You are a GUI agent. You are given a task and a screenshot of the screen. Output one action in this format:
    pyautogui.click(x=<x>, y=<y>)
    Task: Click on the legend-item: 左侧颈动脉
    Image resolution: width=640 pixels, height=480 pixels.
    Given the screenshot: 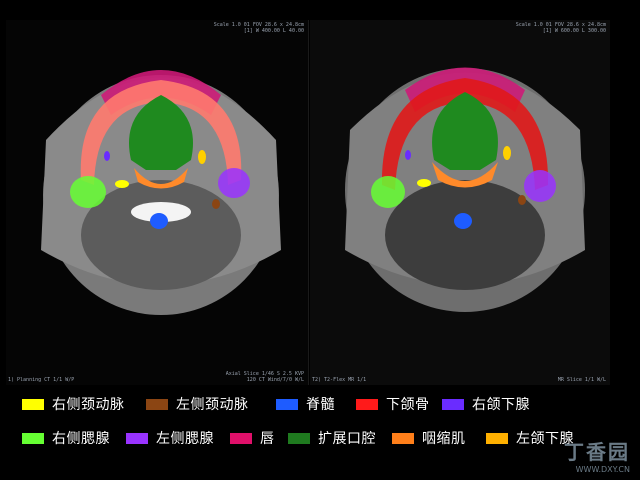 What is the action you would take?
    pyautogui.click(x=197, y=404)
    